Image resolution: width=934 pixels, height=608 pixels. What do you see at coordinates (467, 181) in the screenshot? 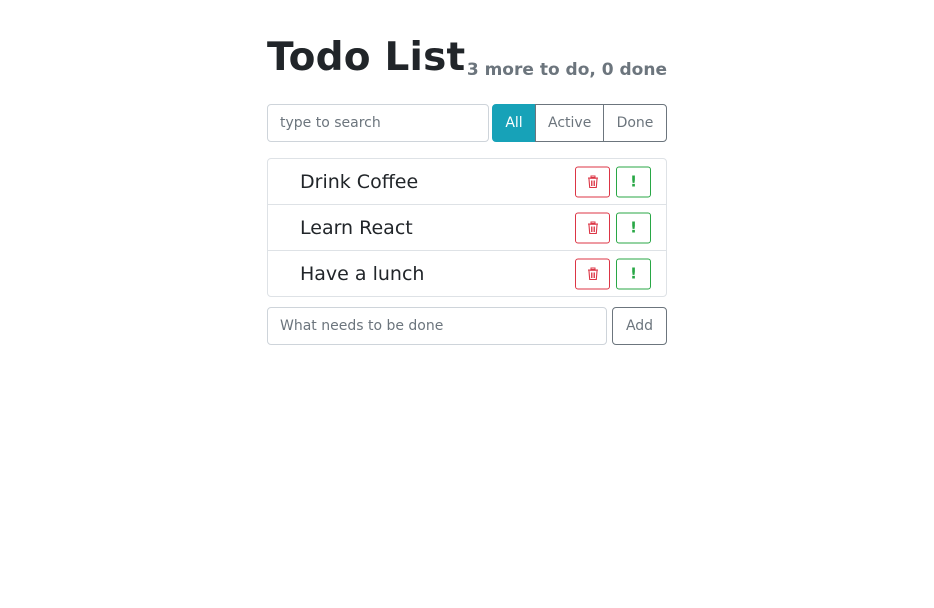
I see `todo-list-item: Drink Coffee !` at bounding box center [467, 181].